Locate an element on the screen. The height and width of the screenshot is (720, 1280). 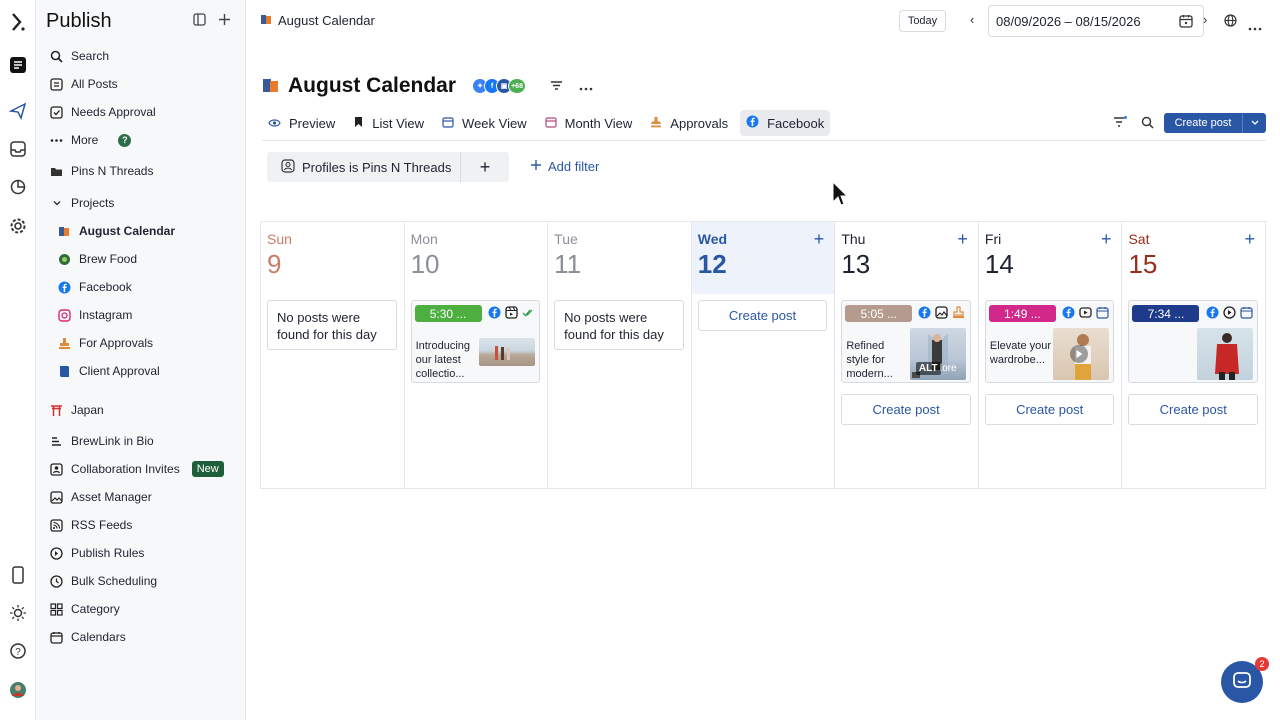
sidebar-item-brewlink: BrewLink in Bio is located at coordinates (143, 441).